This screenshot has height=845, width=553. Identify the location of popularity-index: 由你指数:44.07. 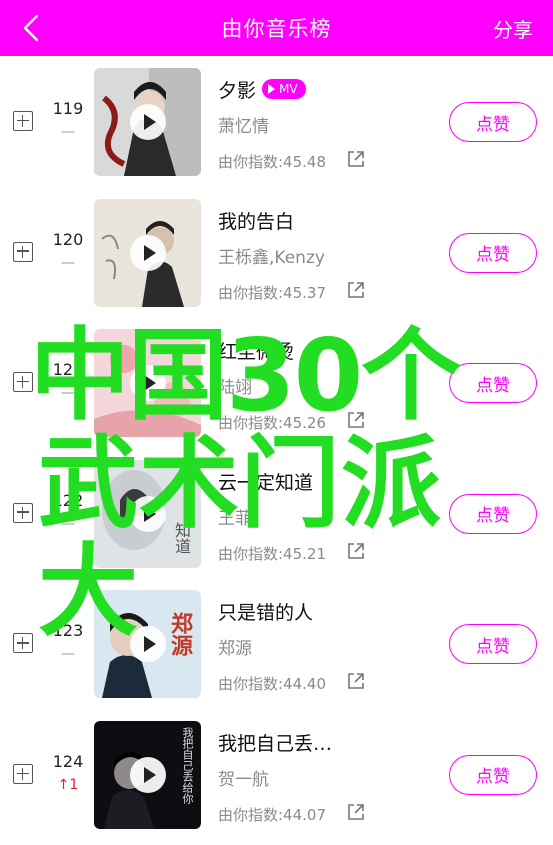
(272, 814).